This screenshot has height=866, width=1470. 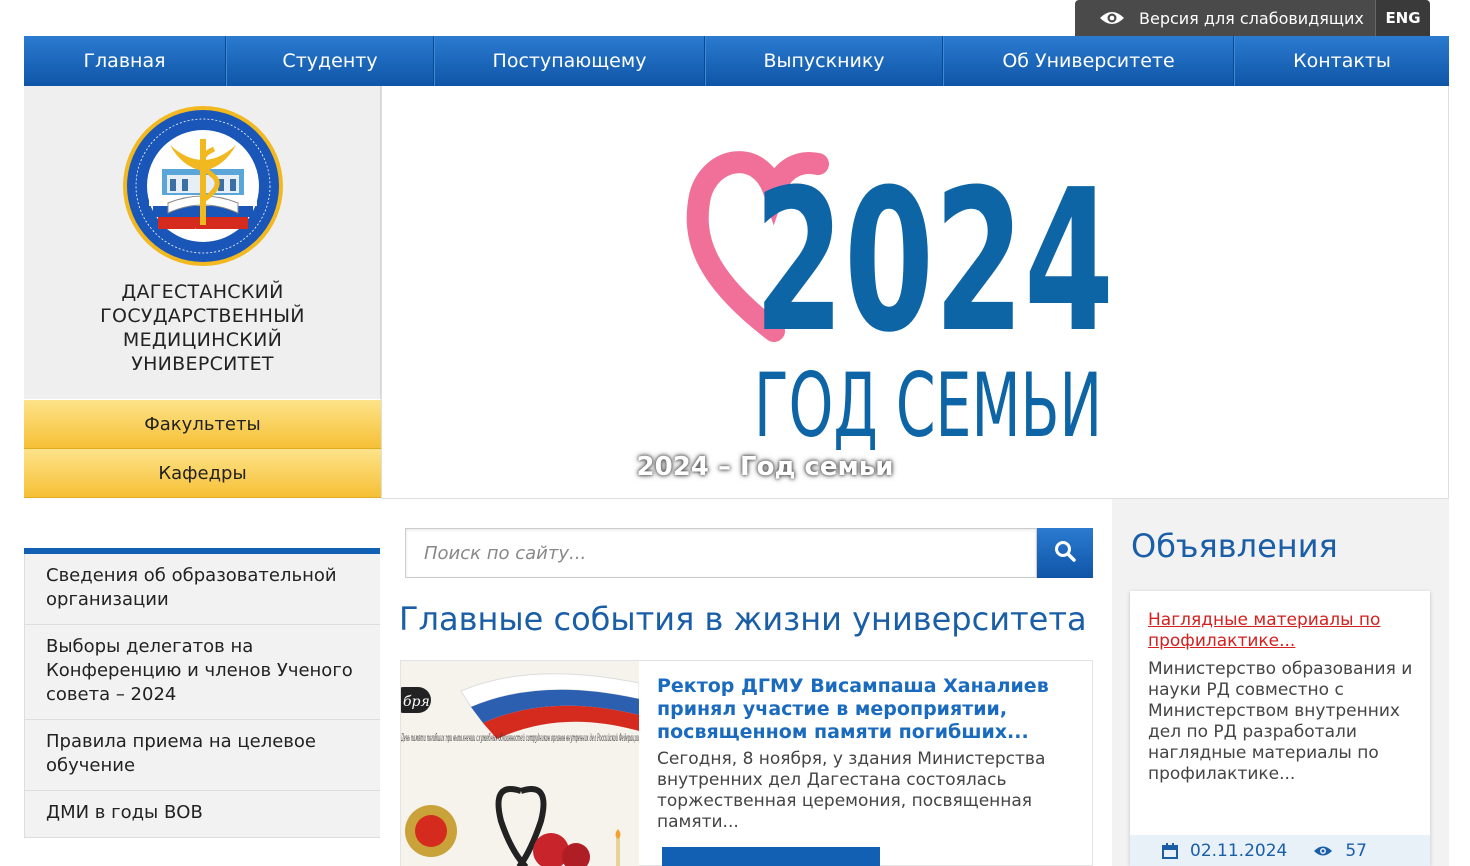 I want to click on announcement-date: 02.11.2024, so click(x=1239, y=850).